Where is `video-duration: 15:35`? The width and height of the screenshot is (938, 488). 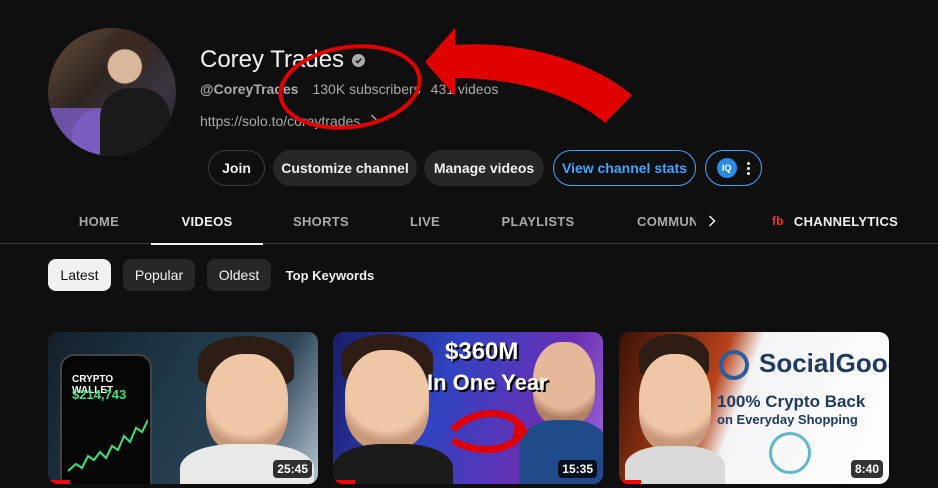 video-duration: 15:35 is located at coordinates (577, 469).